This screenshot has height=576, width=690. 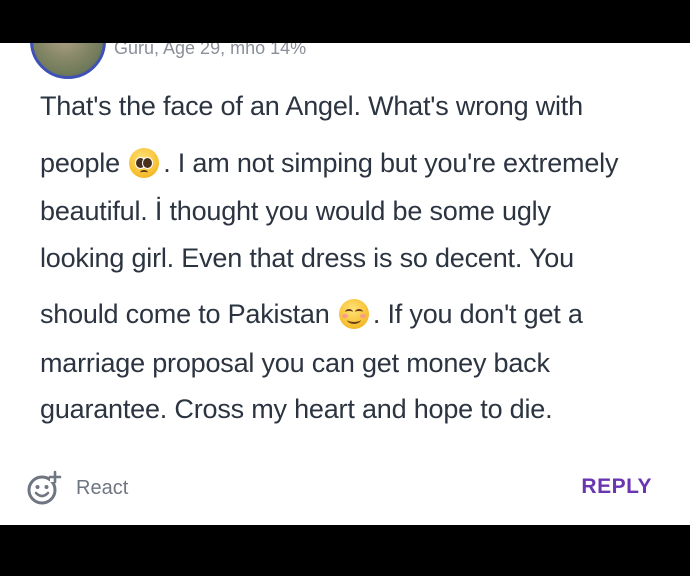 I want to click on avatar, so click(x=68, y=61).